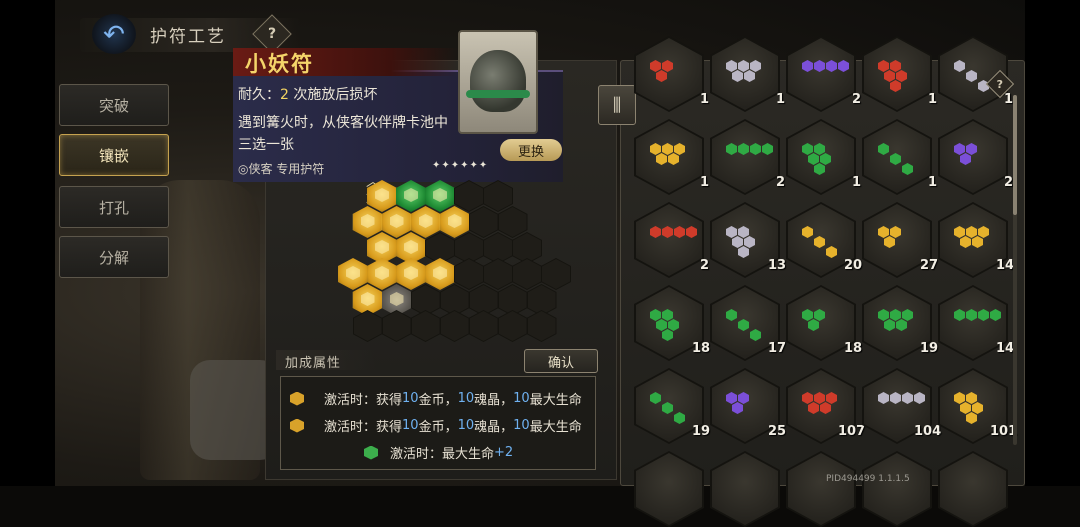 This screenshot has width=1080, height=527. What do you see at coordinates (333, 95) in the screenshot?
I see `durability-suffix: 次施放后损坏` at bounding box center [333, 95].